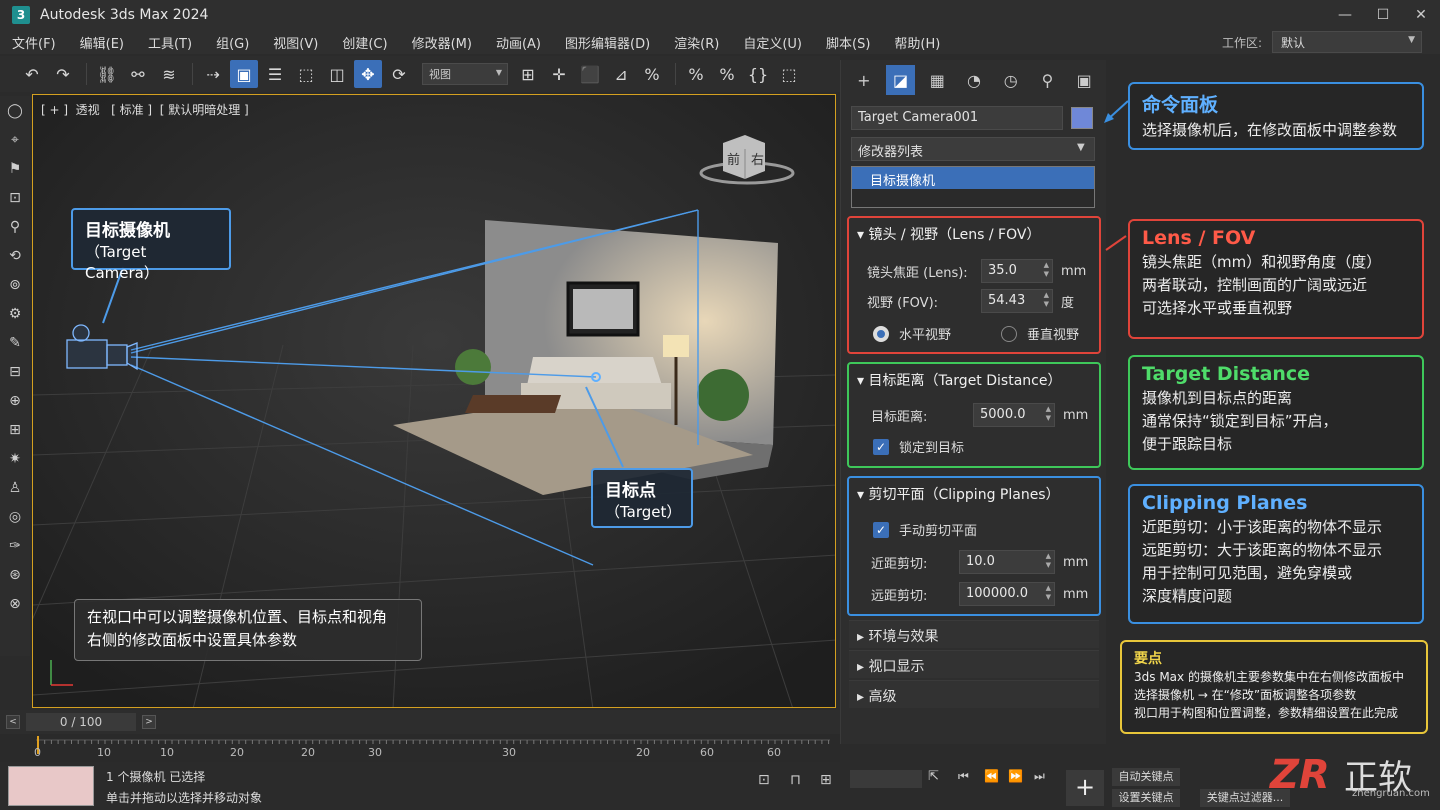 This screenshot has height=810, width=1440. Describe the element at coordinates (368, 74) in the screenshot. I see `select-move-icon: ✥` at that location.